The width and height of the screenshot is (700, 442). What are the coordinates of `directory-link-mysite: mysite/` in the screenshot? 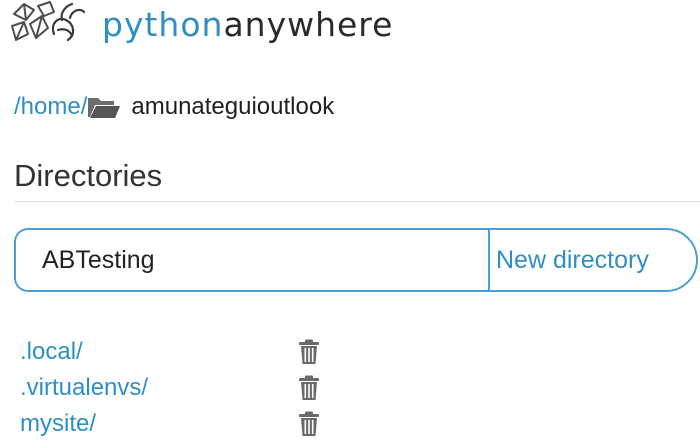 It's located at (58, 423).